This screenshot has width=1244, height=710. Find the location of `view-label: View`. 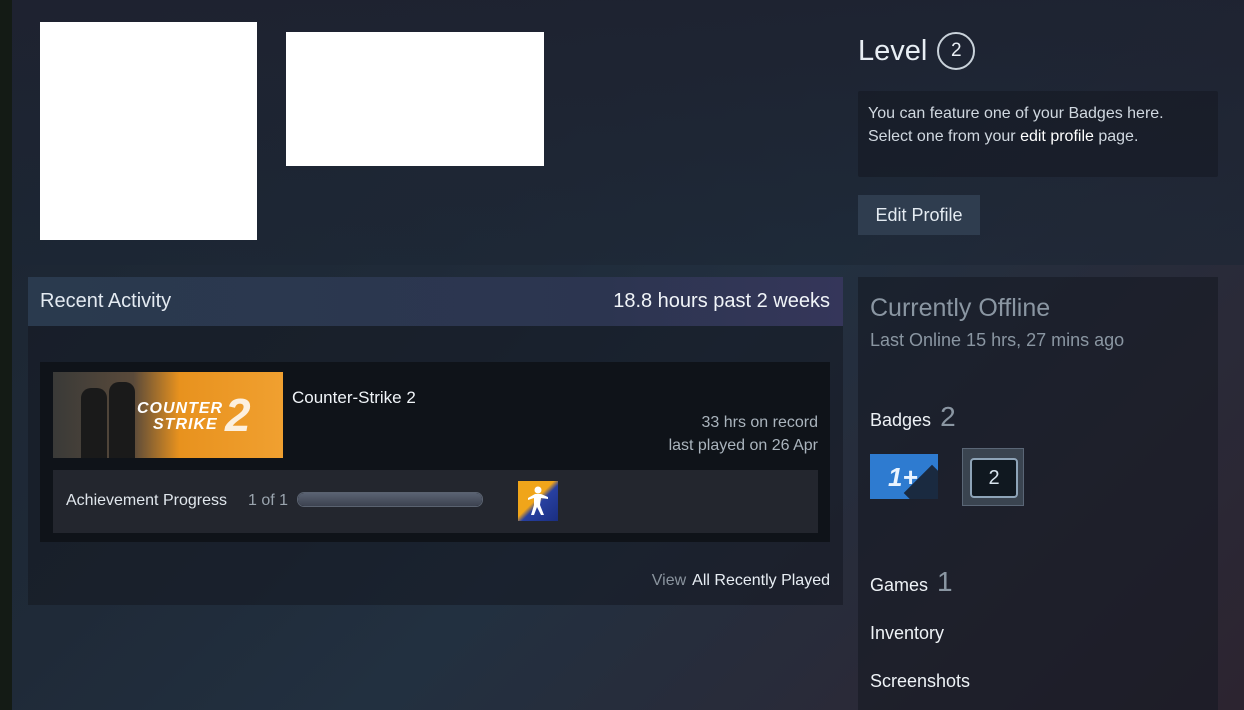

view-label: View is located at coordinates (669, 580).